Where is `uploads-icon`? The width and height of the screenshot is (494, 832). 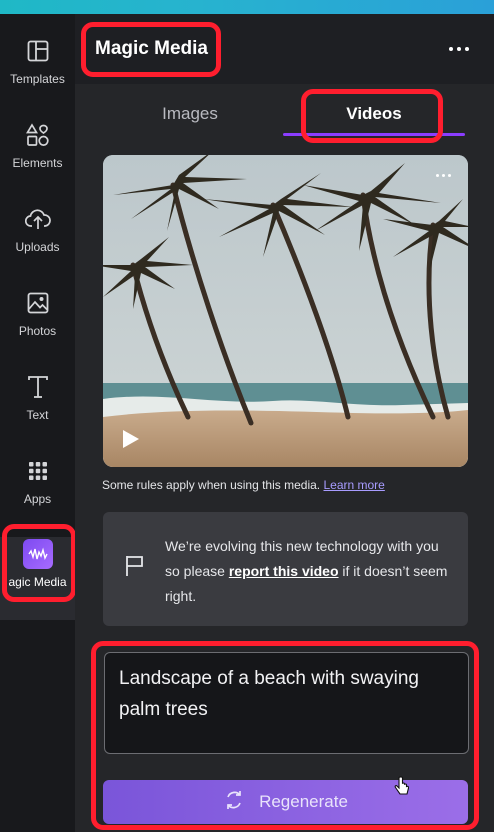
uploads-icon is located at coordinates (37, 219).